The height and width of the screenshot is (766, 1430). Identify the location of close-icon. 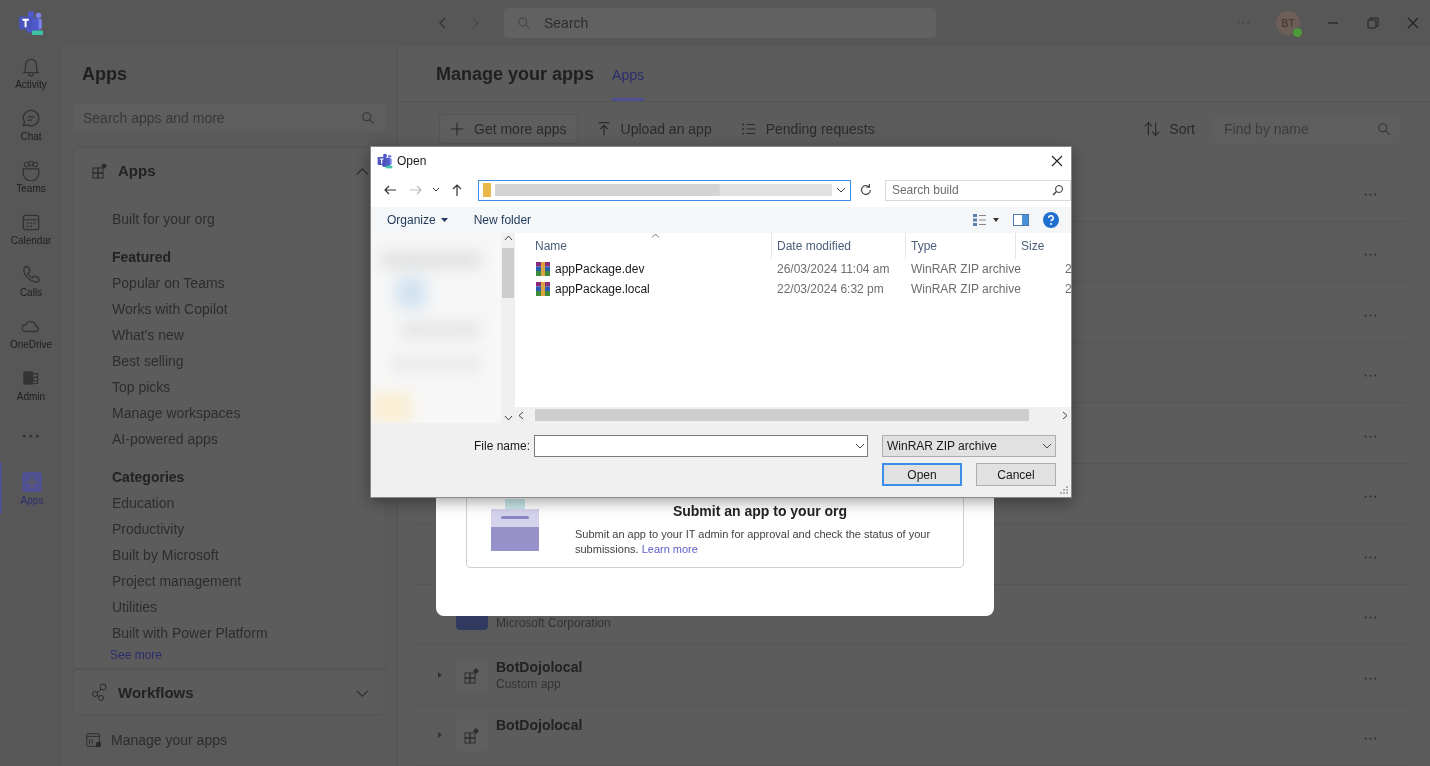
(1413, 23).